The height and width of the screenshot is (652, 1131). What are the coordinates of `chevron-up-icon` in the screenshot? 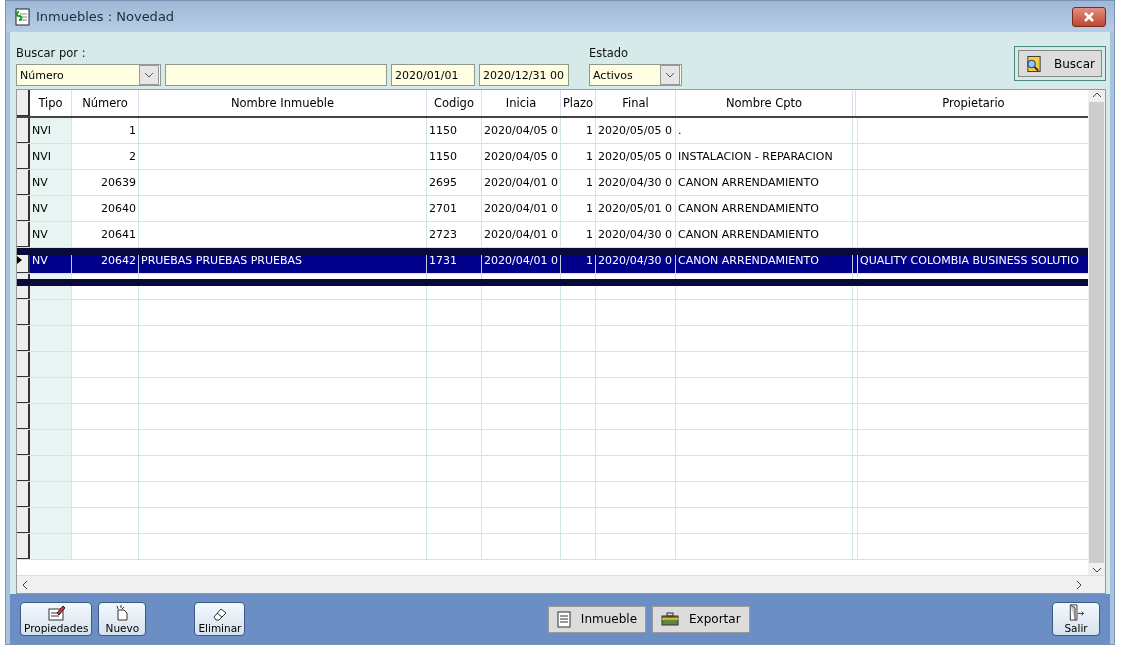 It's located at (1096, 95).